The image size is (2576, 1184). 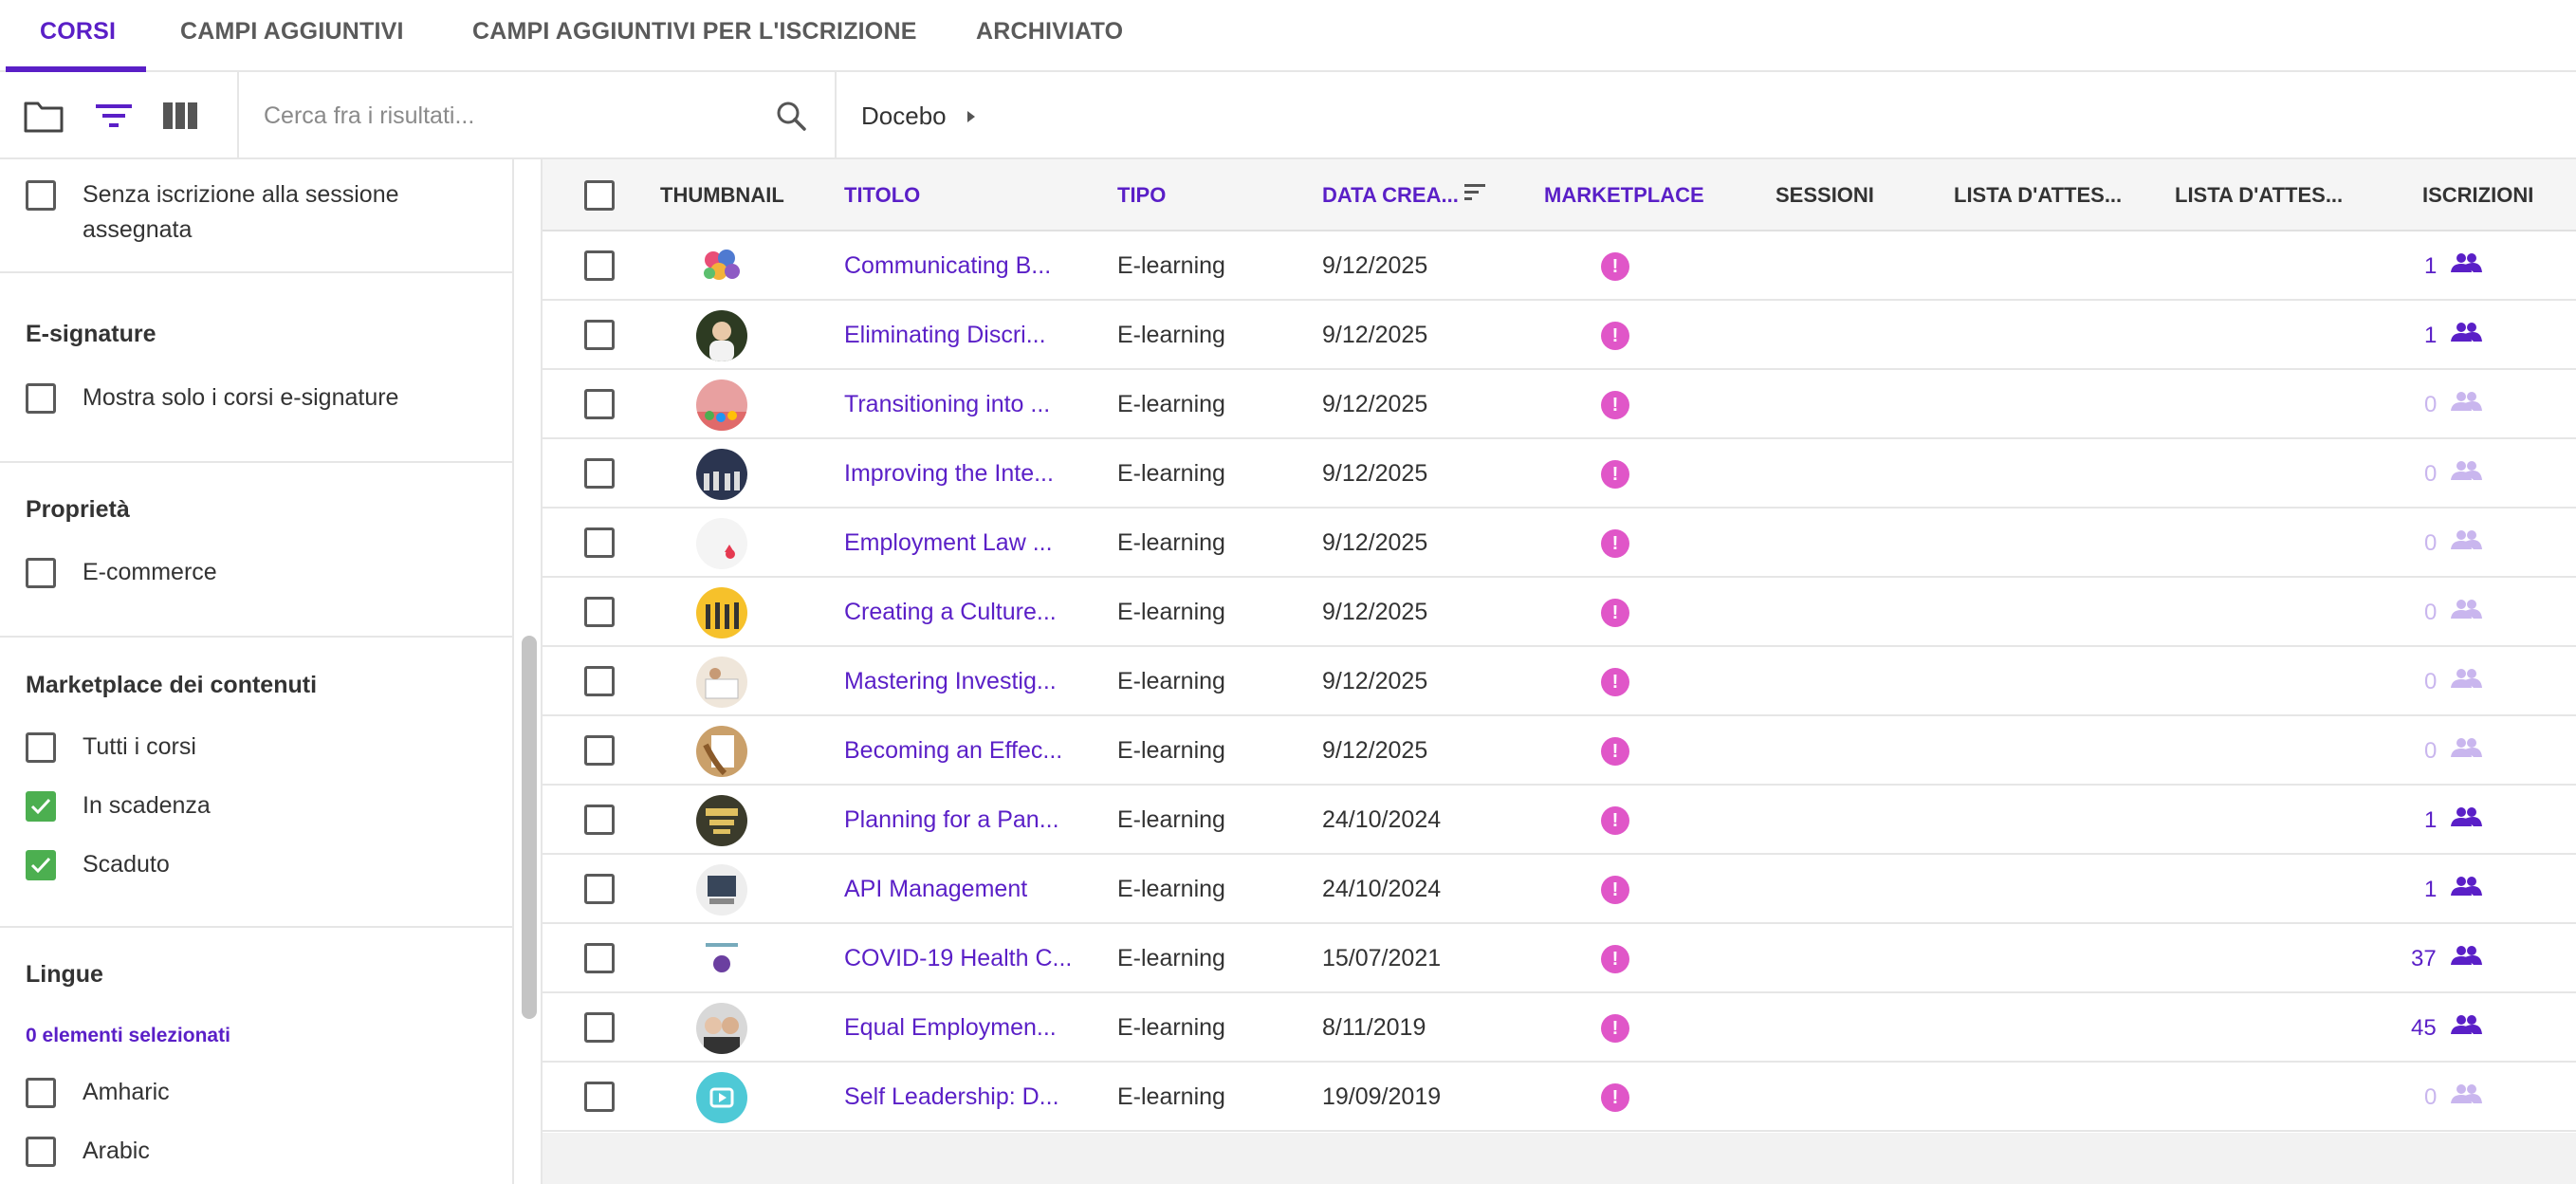 What do you see at coordinates (2466, 543) in the screenshot?
I see `users-icon` at bounding box center [2466, 543].